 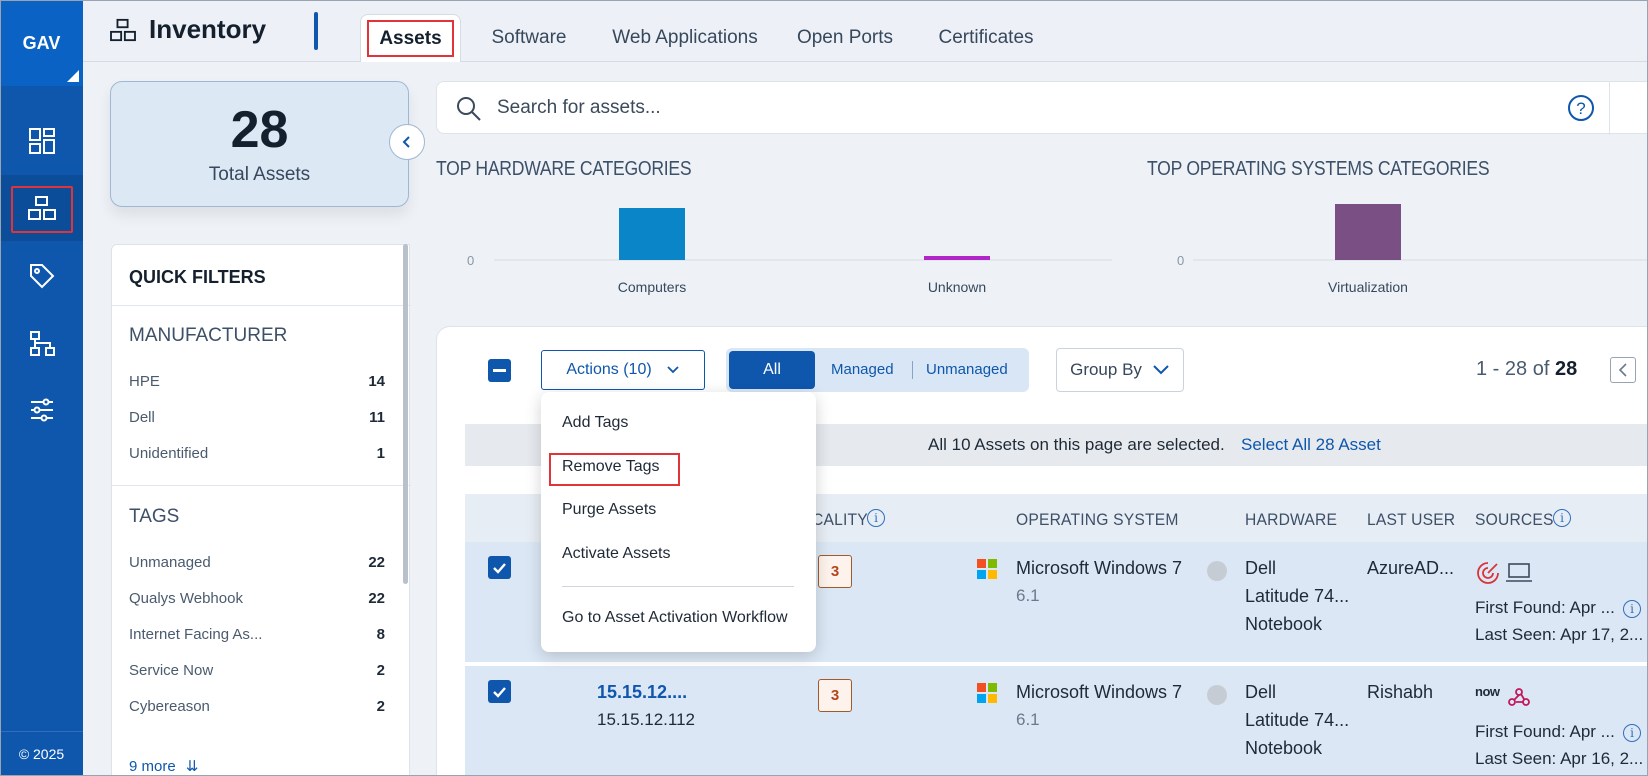 I want to click on actions-label: Actions (10), so click(x=609, y=369).